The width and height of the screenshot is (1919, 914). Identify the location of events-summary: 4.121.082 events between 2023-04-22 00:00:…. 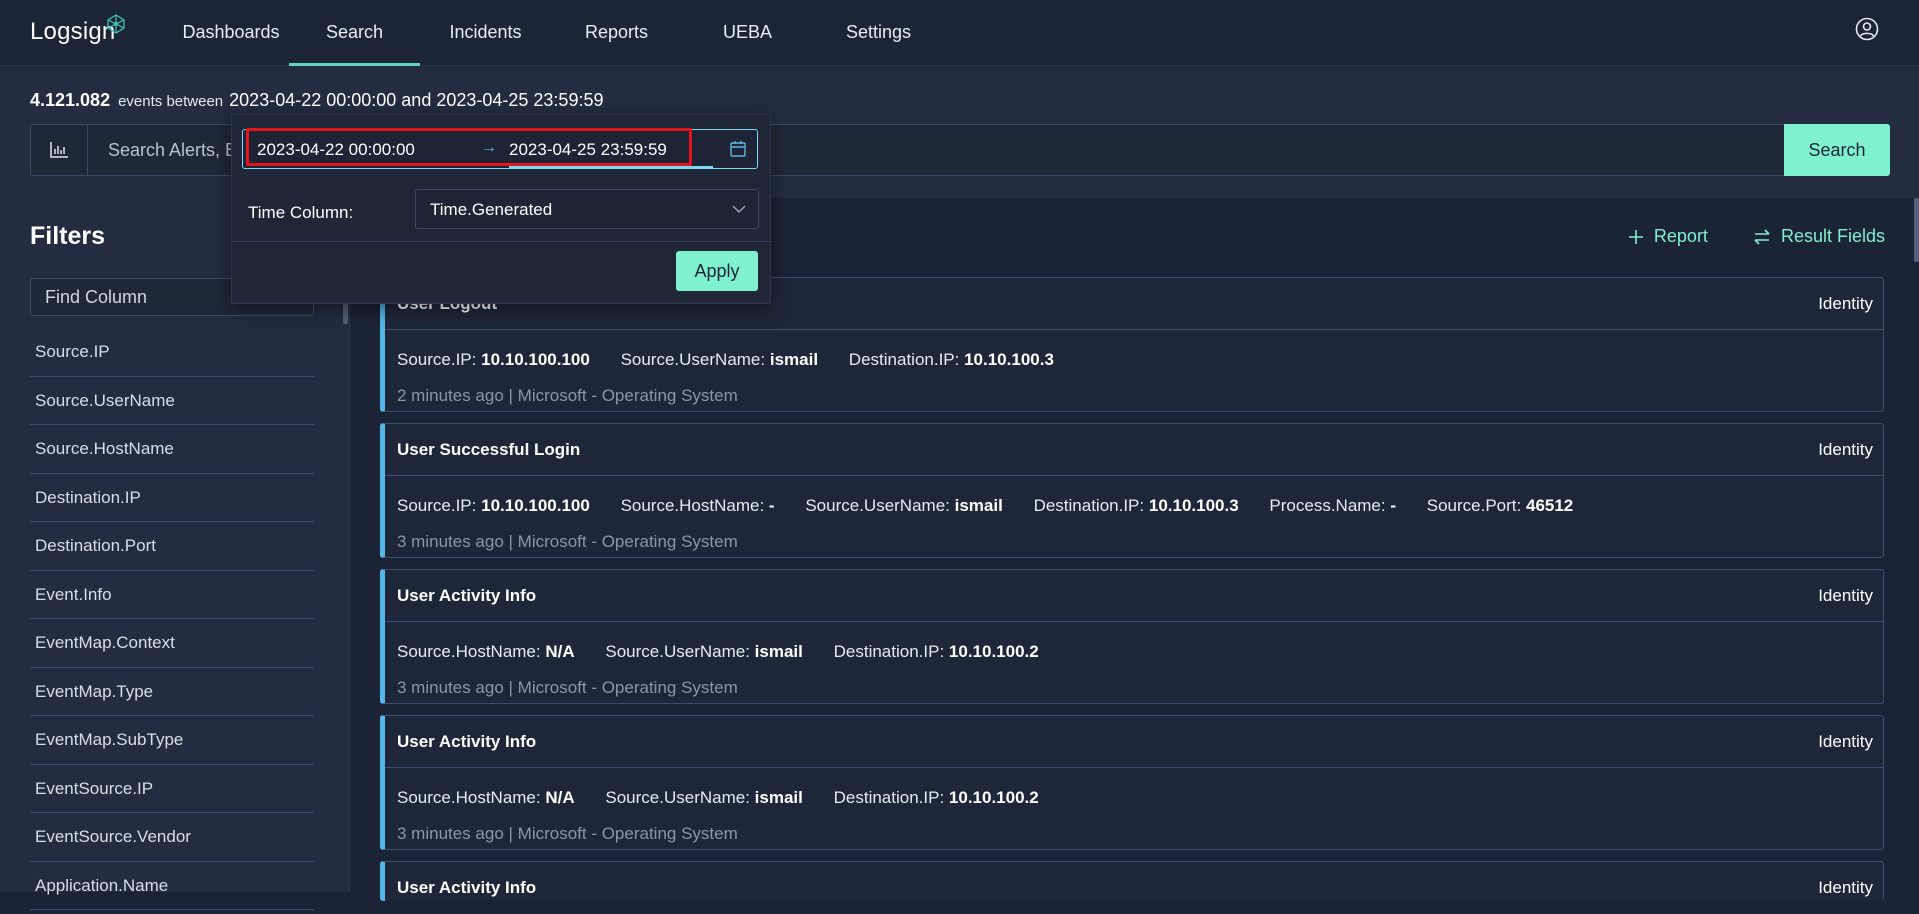
(316, 100).